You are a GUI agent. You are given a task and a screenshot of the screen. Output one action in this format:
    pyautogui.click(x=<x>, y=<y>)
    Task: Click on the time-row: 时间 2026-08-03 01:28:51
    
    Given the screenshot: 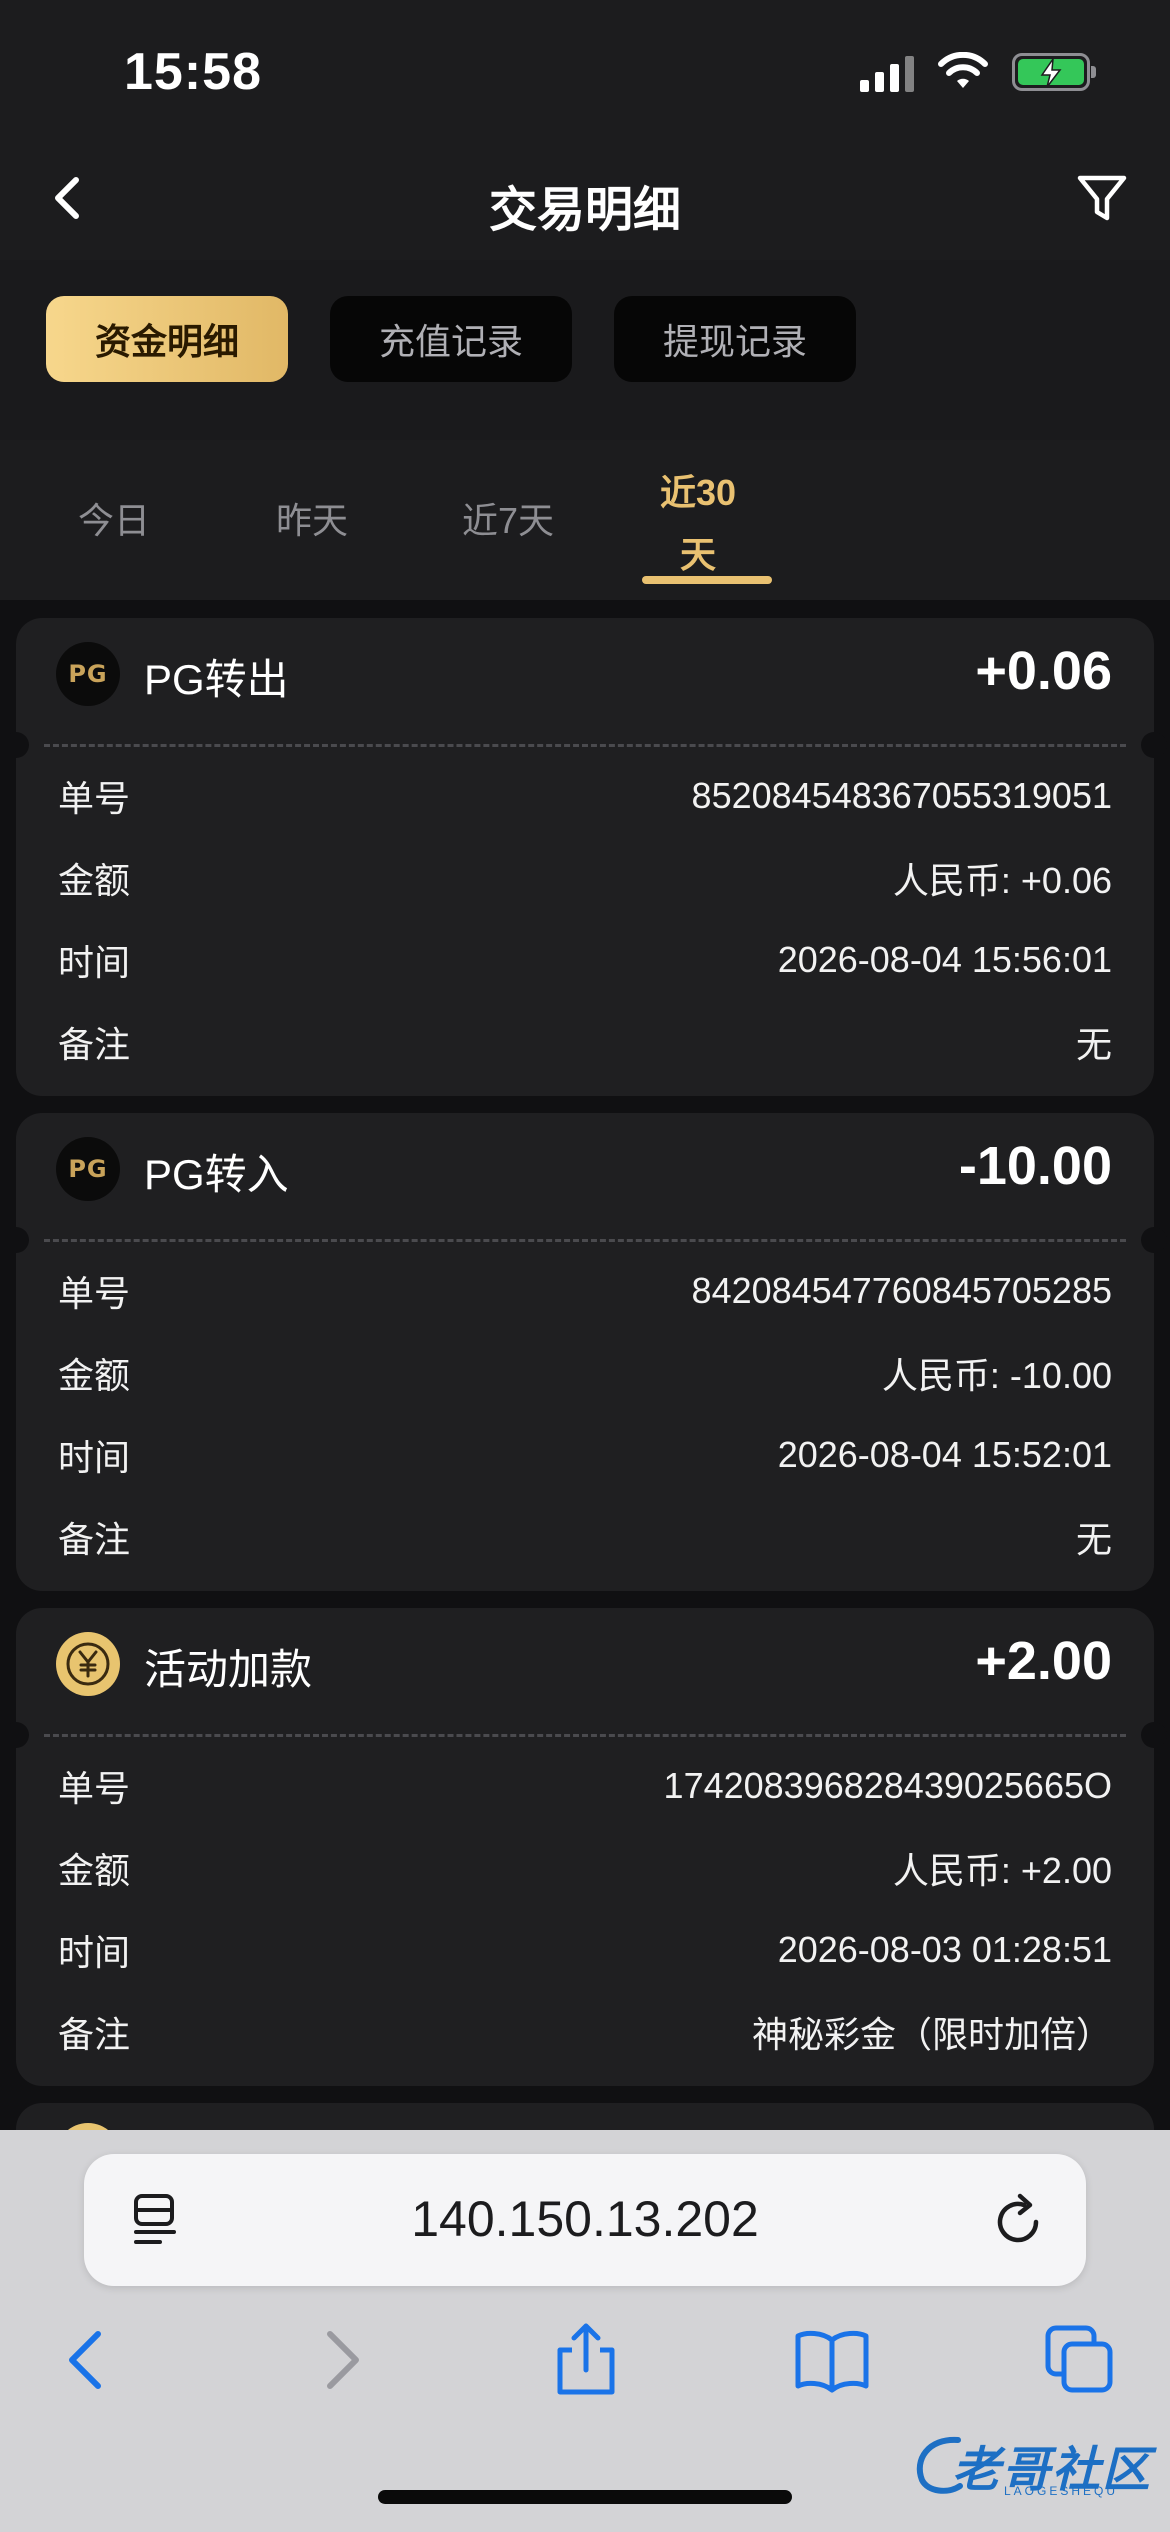 What is the action you would take?
    pyautogui.click(x=585, y=1950)
    